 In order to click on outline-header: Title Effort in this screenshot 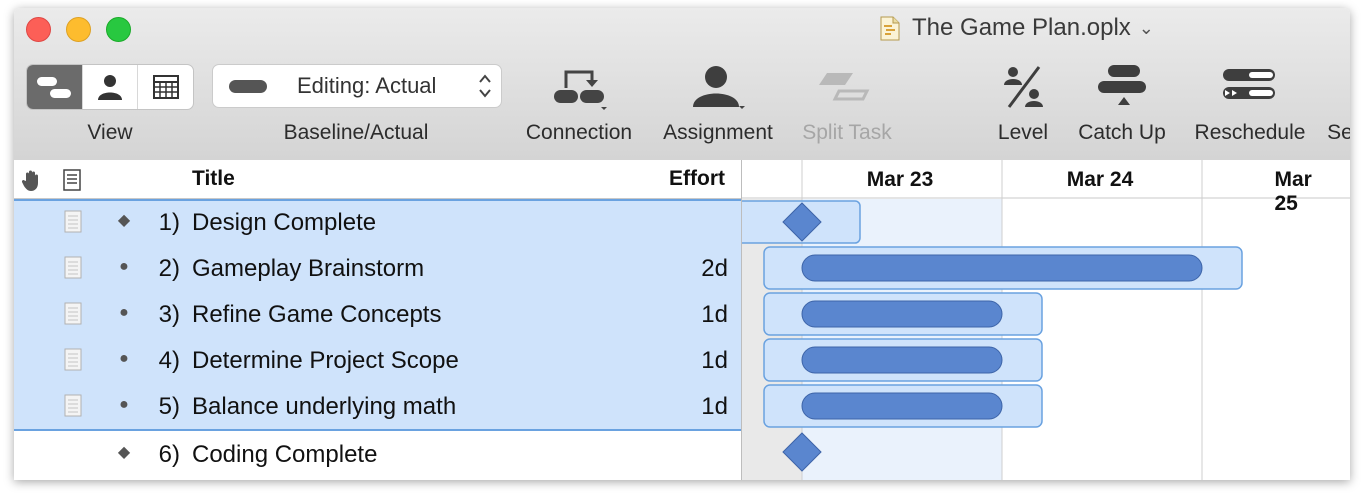, I will do `click(377, 179)`.